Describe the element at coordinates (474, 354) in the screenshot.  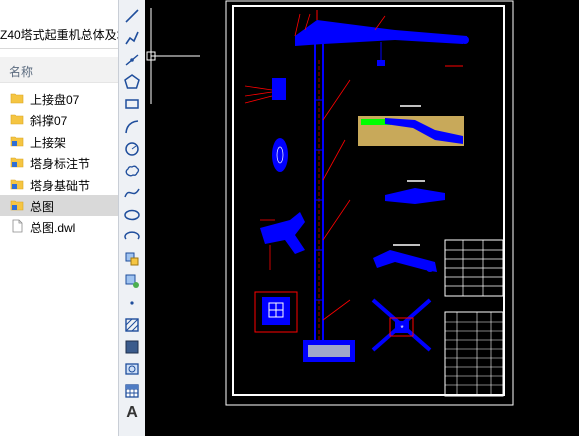
I see `parts-table-lower` at that location.